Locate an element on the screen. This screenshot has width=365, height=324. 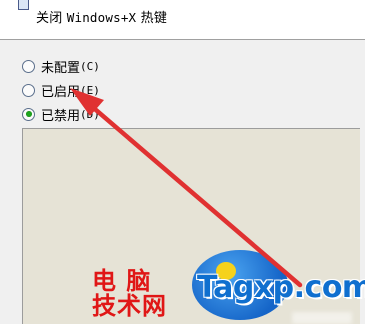
radio-accel-not-configured: (C) is located at coordinates (90, 66).